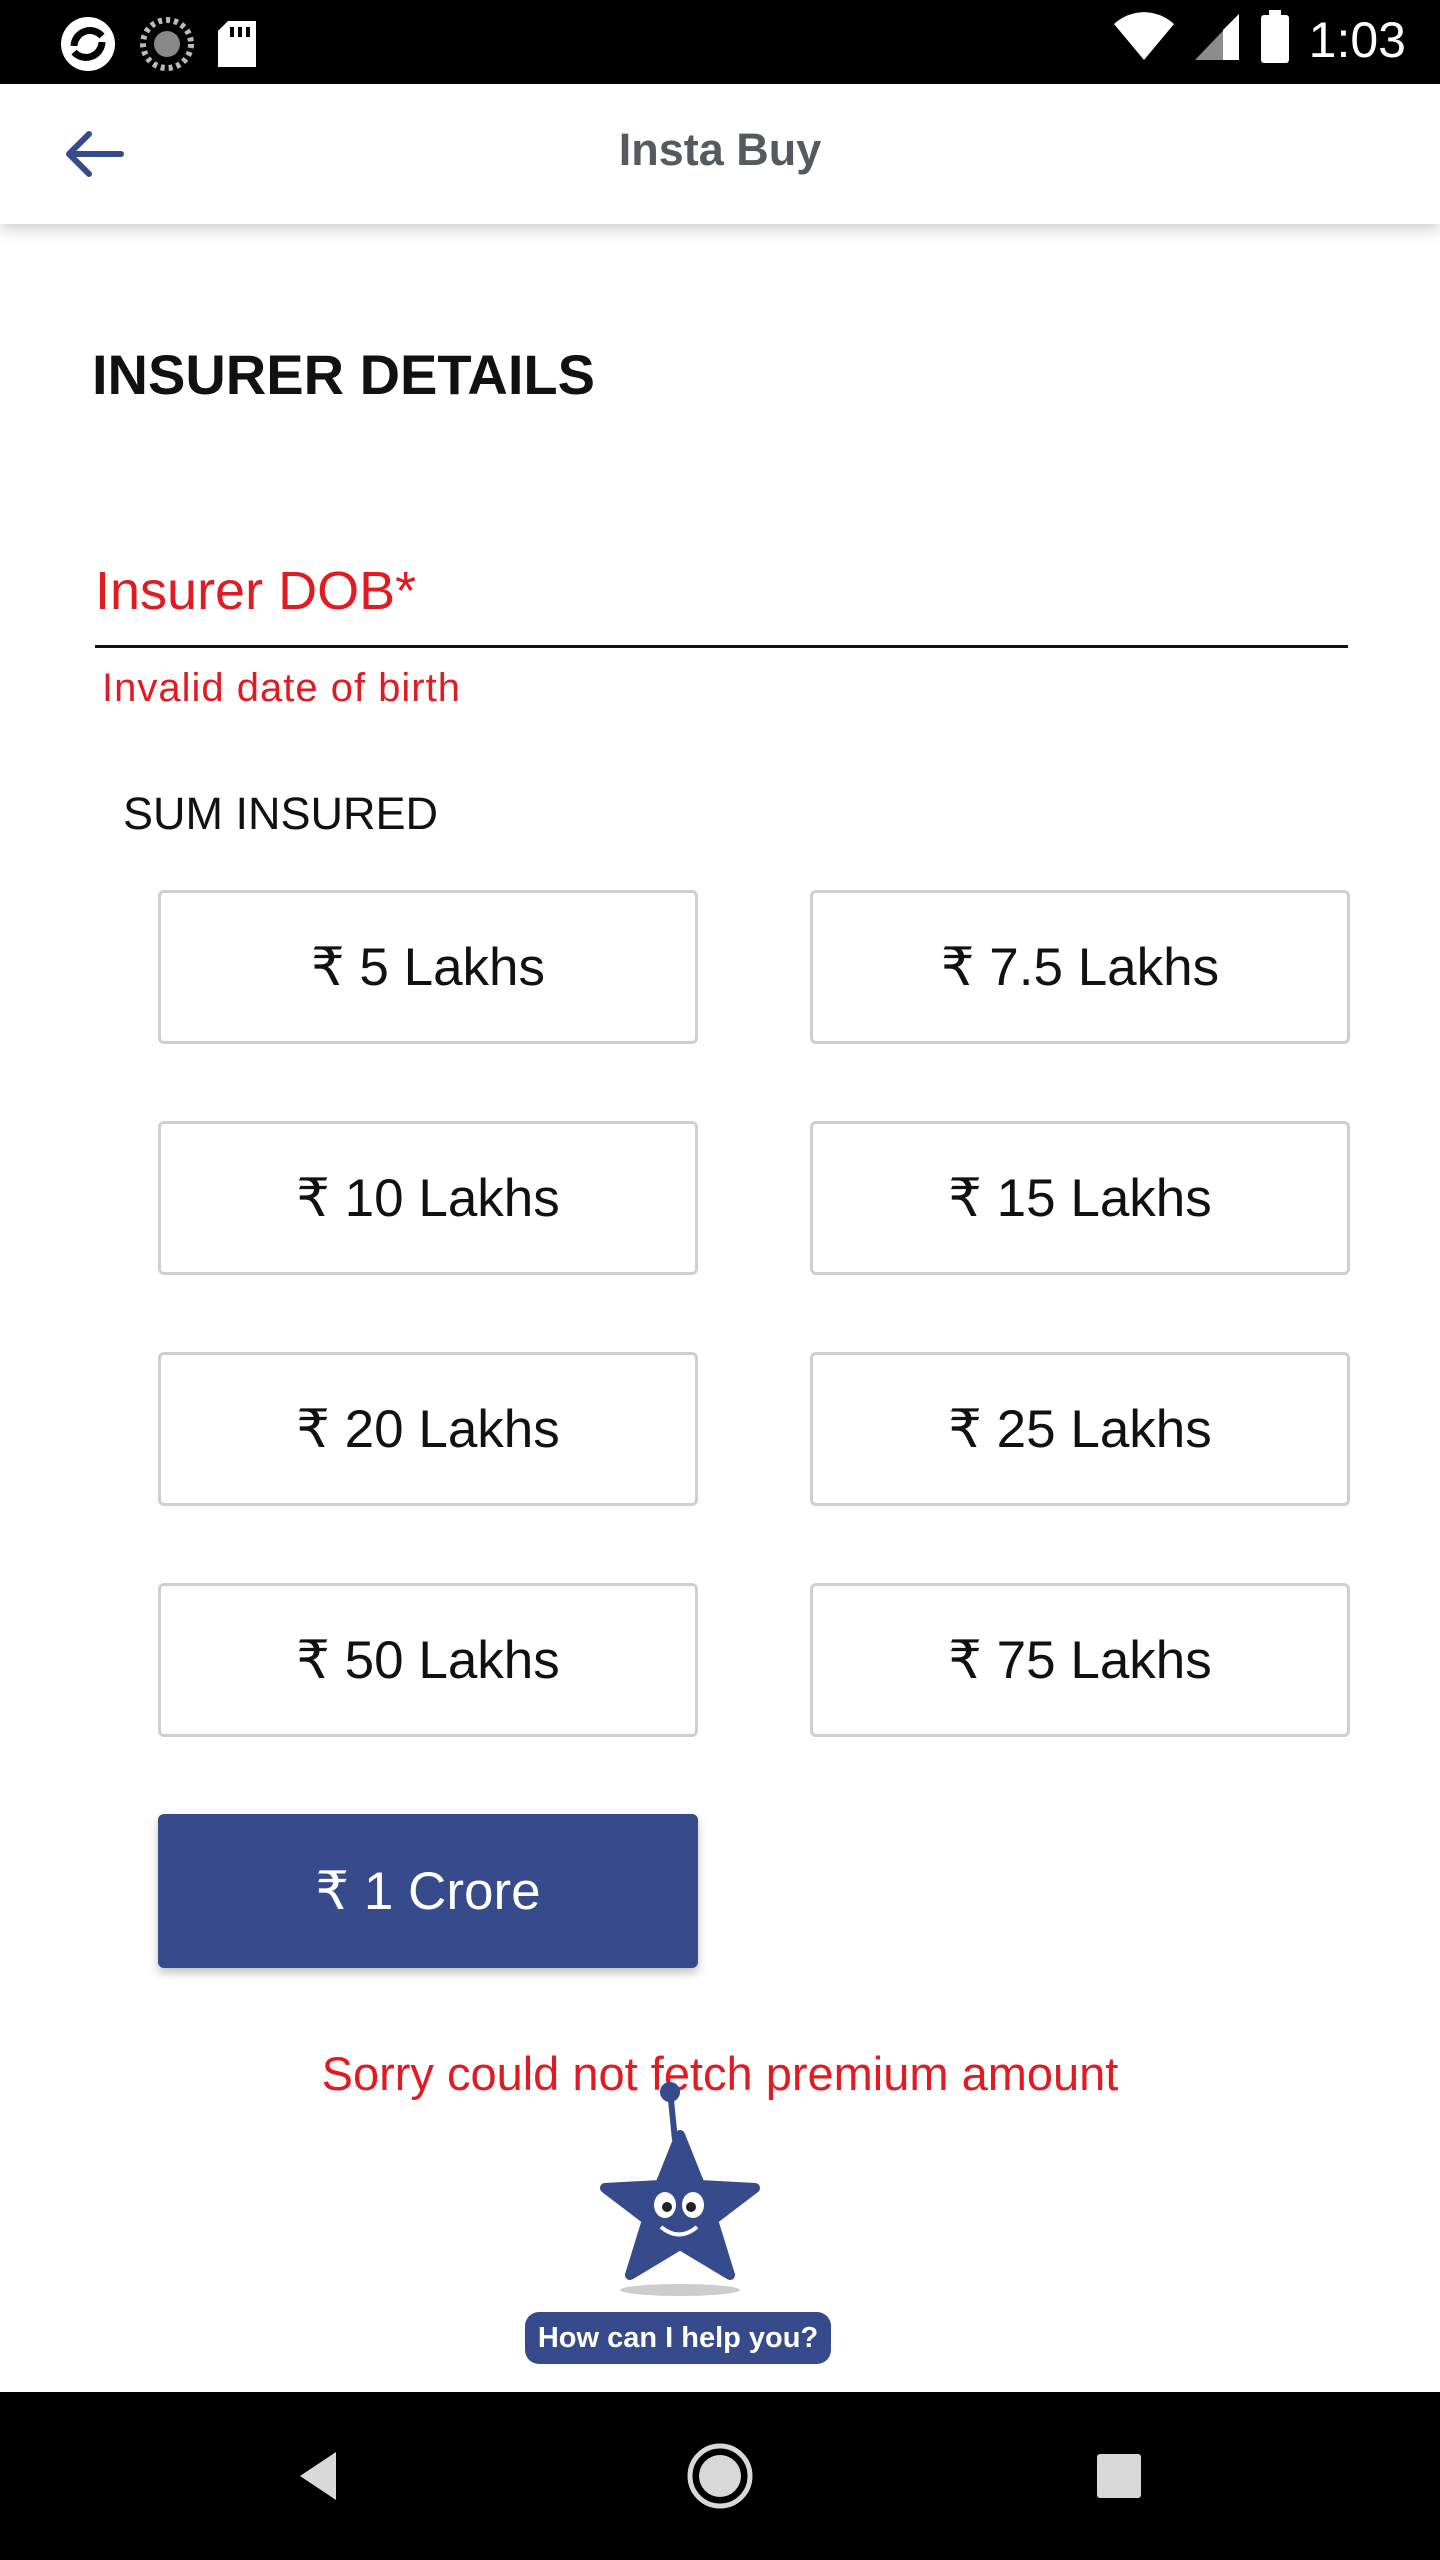 Image resolution: width=1440 pixels, height=2560 pixels. I want to click on sync-icon, so click(167, 46).